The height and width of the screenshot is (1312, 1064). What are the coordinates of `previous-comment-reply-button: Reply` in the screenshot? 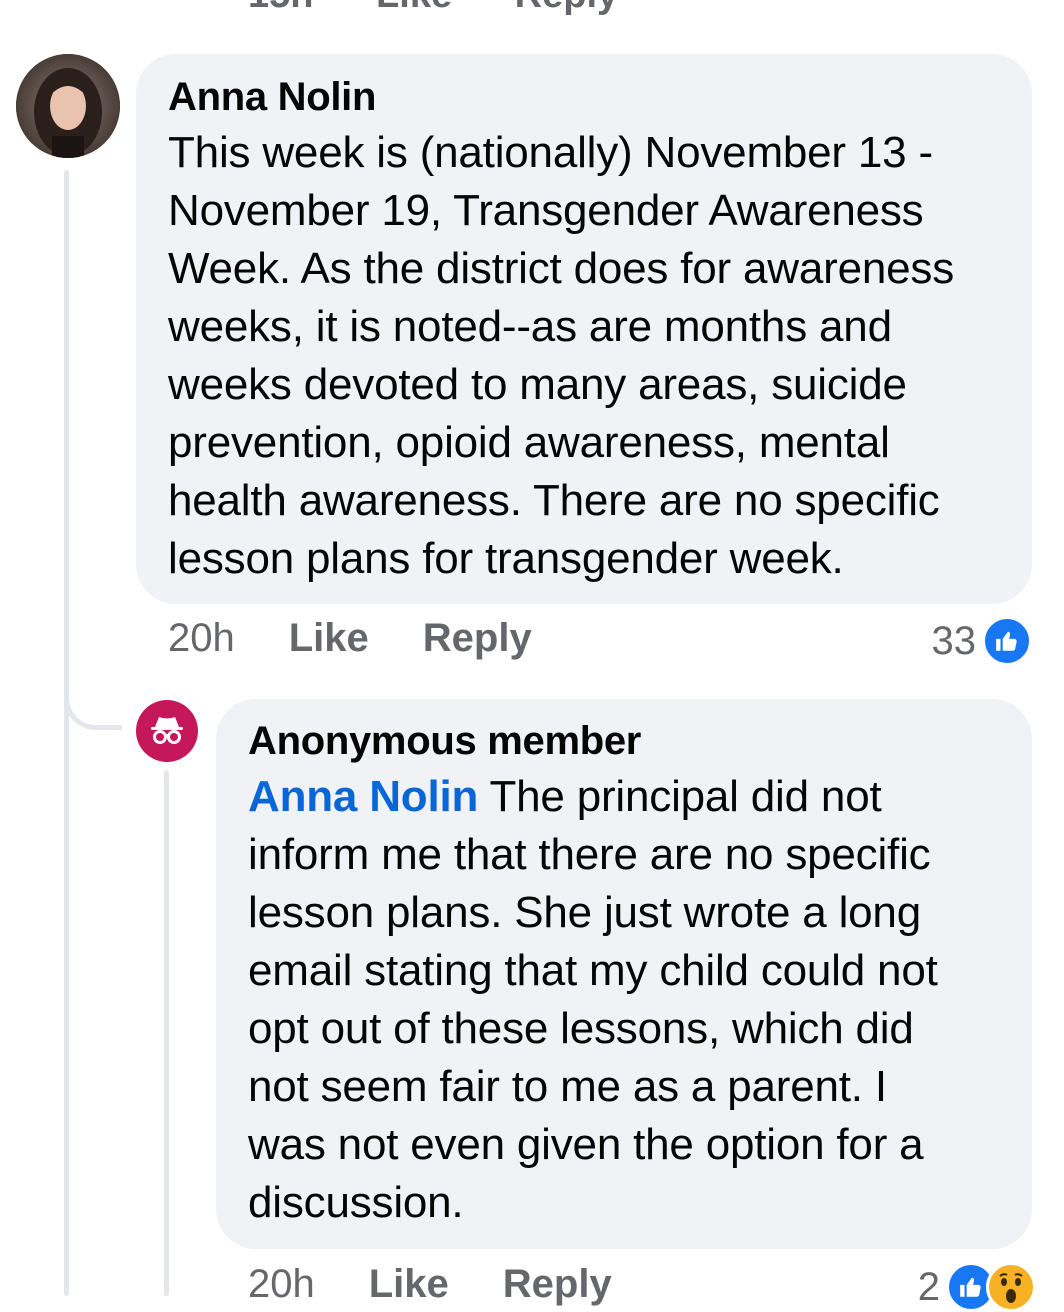 It's located at (566, 8).